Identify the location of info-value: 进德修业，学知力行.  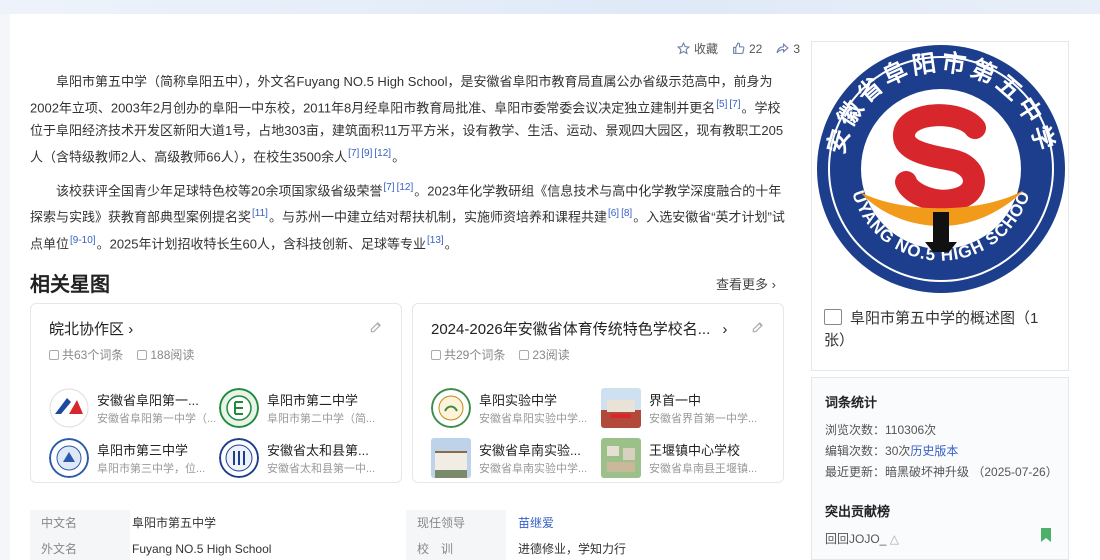
(572, 549).